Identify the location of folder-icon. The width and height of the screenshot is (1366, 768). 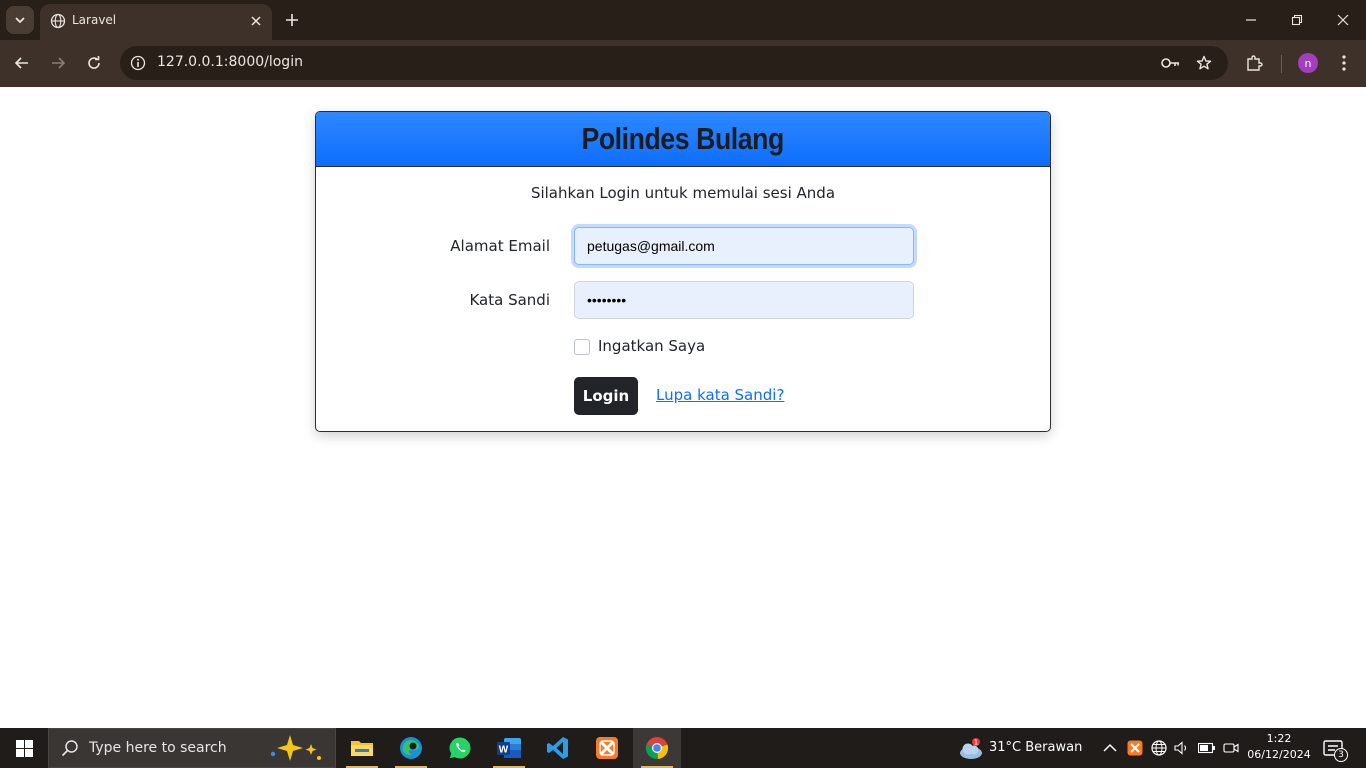
(362, 748).